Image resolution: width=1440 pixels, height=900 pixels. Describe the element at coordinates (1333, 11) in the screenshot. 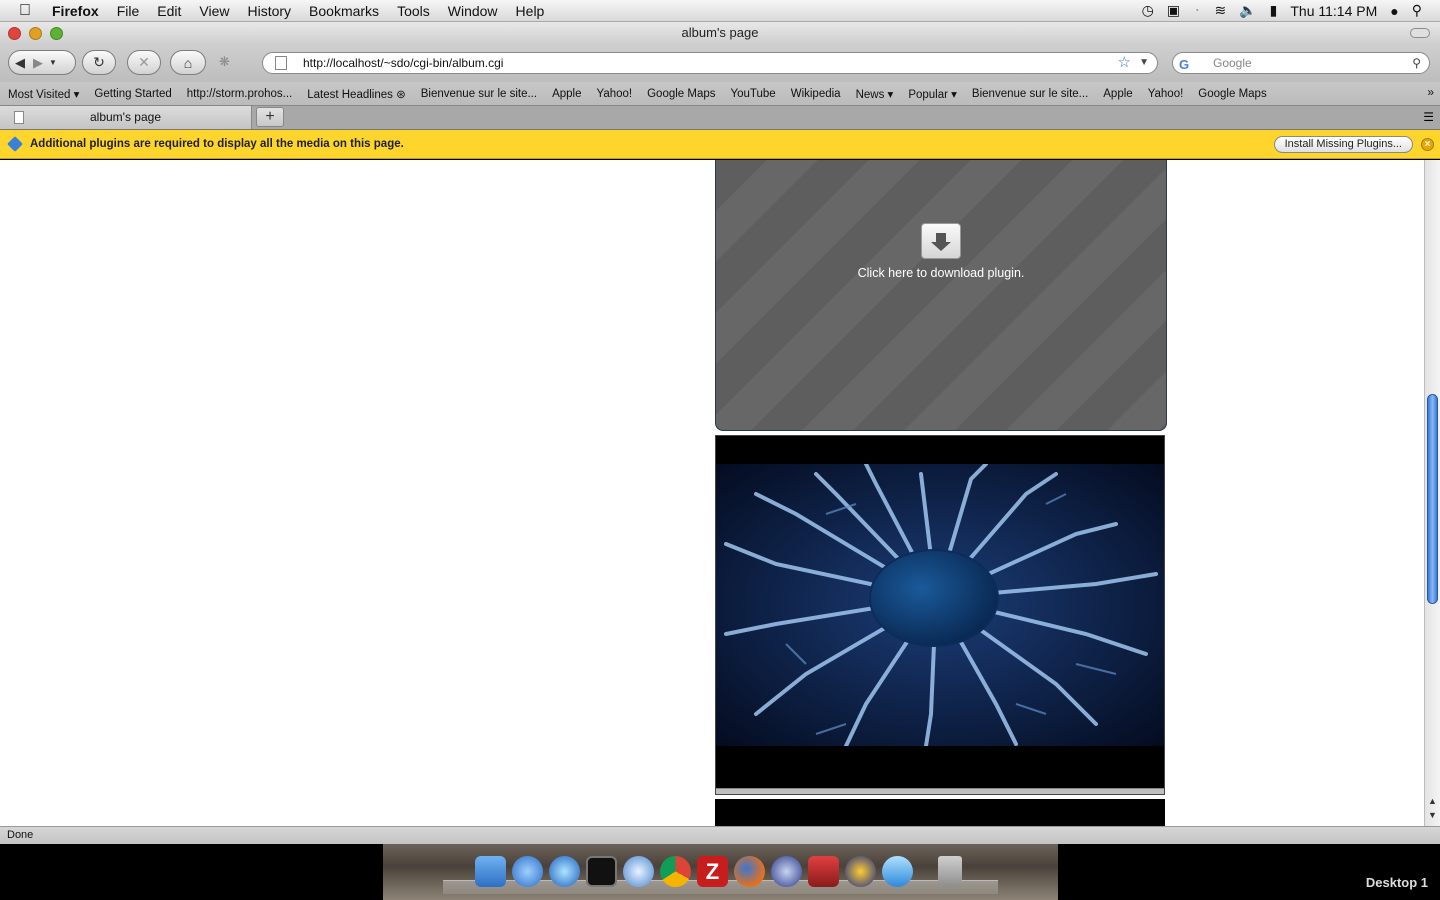

I see `clock: Thu 11:14 PM` at that location.